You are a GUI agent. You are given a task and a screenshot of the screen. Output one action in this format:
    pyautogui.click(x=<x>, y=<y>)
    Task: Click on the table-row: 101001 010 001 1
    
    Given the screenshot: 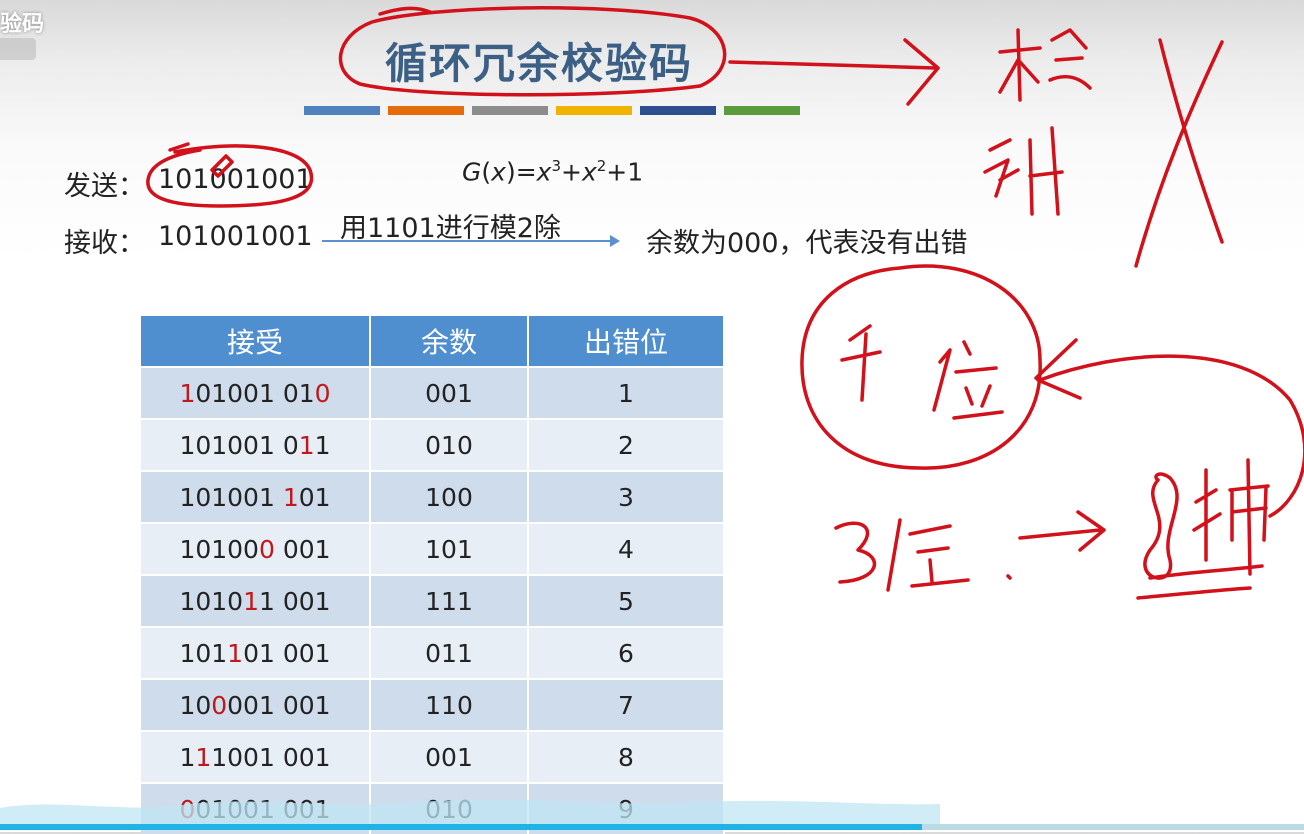 What is the action you would take?
    pyautogui.click(x=433, y=392)
    